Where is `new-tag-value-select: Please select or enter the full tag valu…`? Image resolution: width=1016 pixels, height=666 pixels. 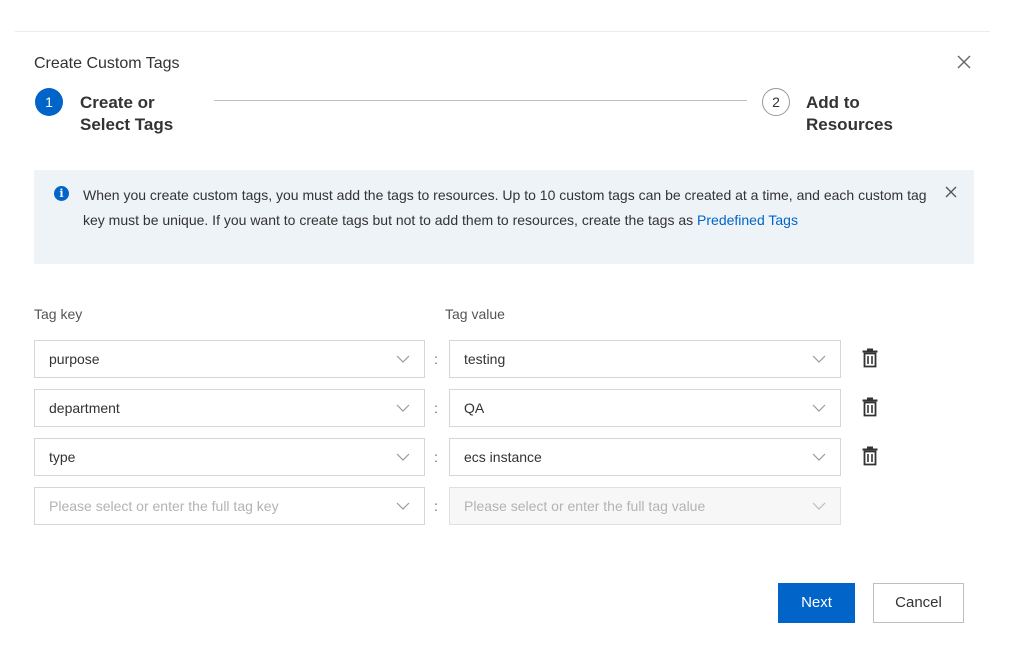
new-tag-value-select: Please select or enter the full tag valu… is located at coordinates (645, 506).